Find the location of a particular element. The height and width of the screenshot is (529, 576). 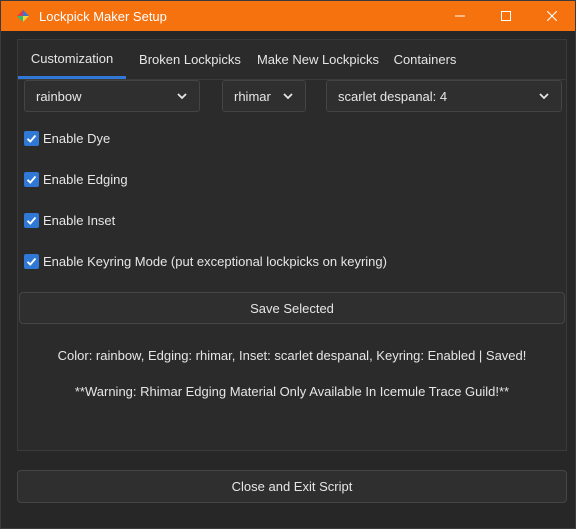

title-bar: Lockpick Maker Setup is located at coordinates (288, 16).